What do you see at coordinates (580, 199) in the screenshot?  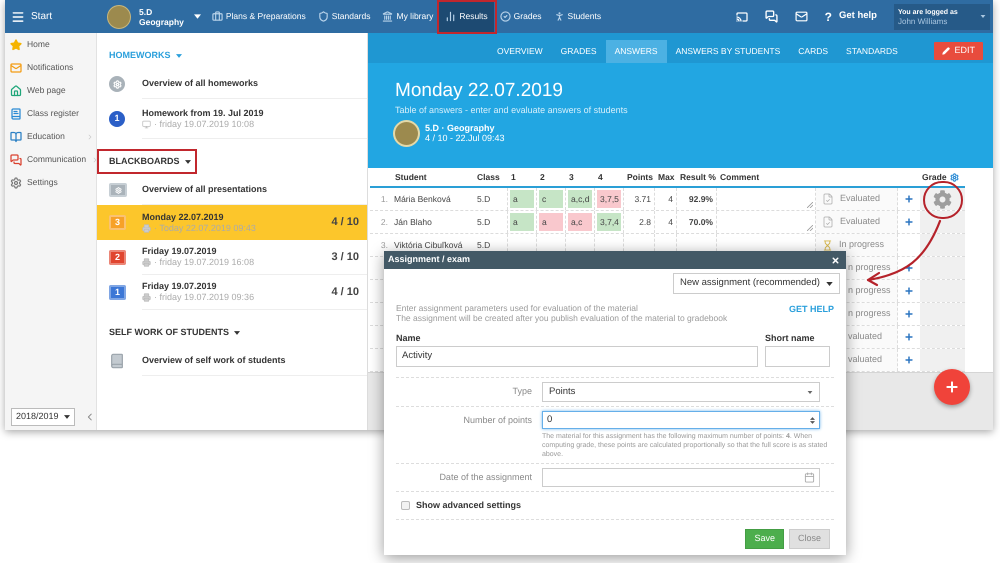 I see `answer-cell: a,c,d` at bounding box center [580, 199].